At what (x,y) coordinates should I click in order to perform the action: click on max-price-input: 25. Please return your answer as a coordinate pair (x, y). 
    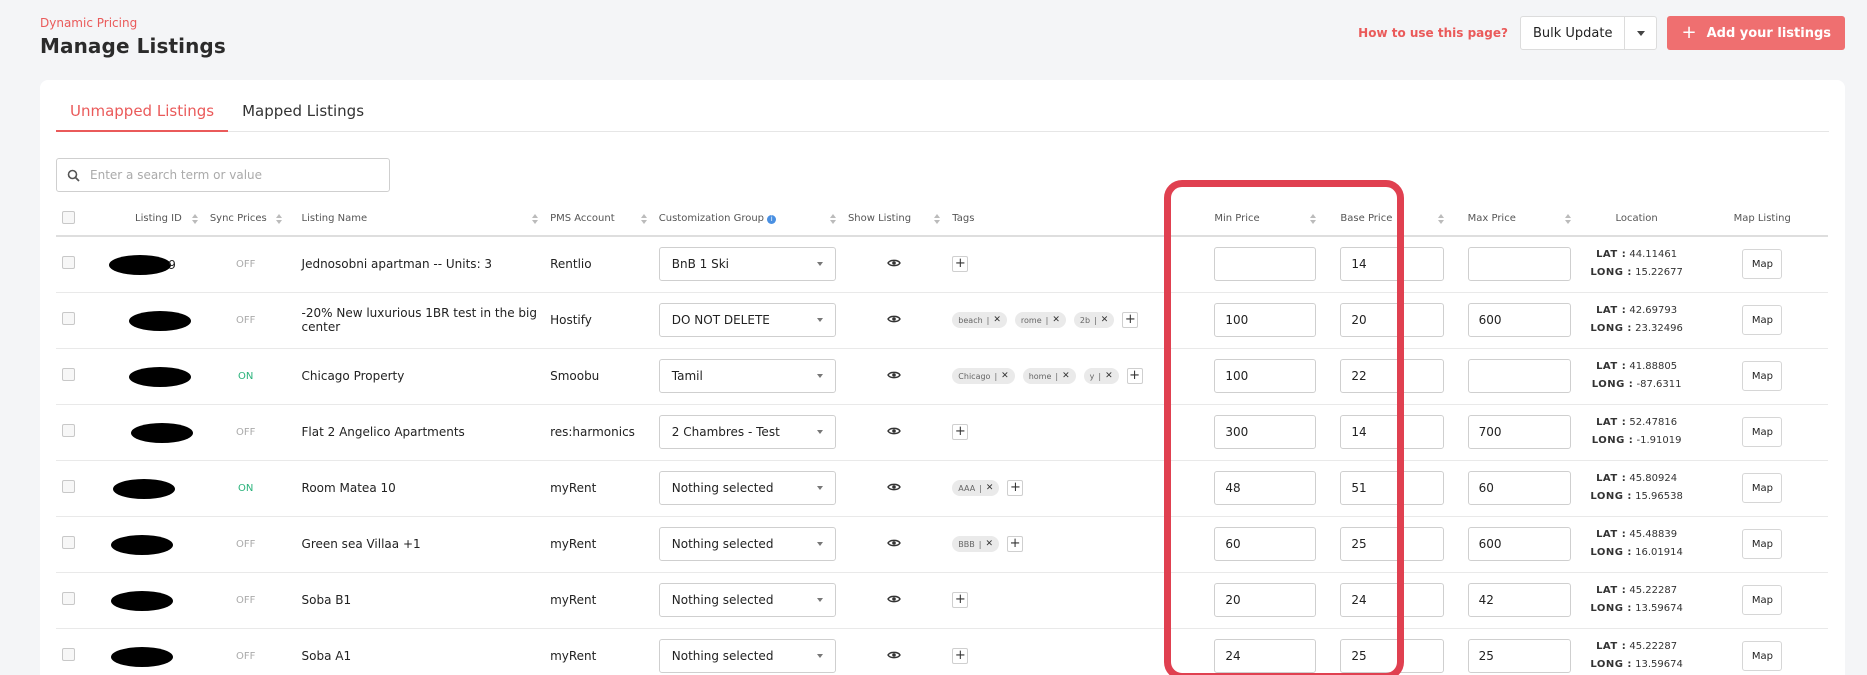
    Looking at the image, I should click on (1519, 656).